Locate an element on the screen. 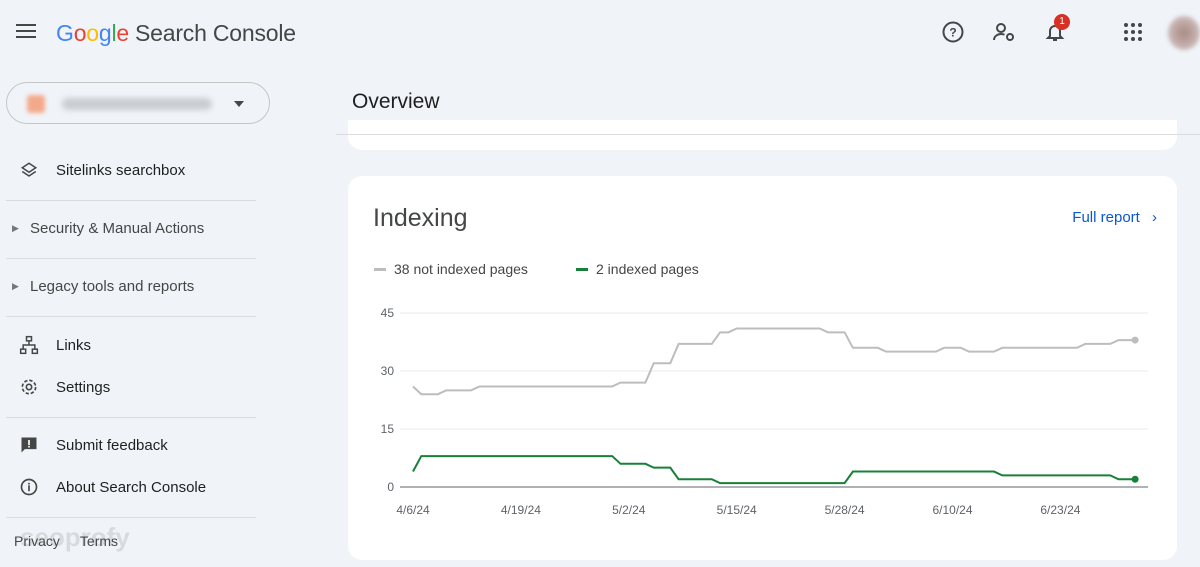  sidebar-item-sitelinks-searchbox: Sitelinks searchbox is located at coordinates (128, 170).